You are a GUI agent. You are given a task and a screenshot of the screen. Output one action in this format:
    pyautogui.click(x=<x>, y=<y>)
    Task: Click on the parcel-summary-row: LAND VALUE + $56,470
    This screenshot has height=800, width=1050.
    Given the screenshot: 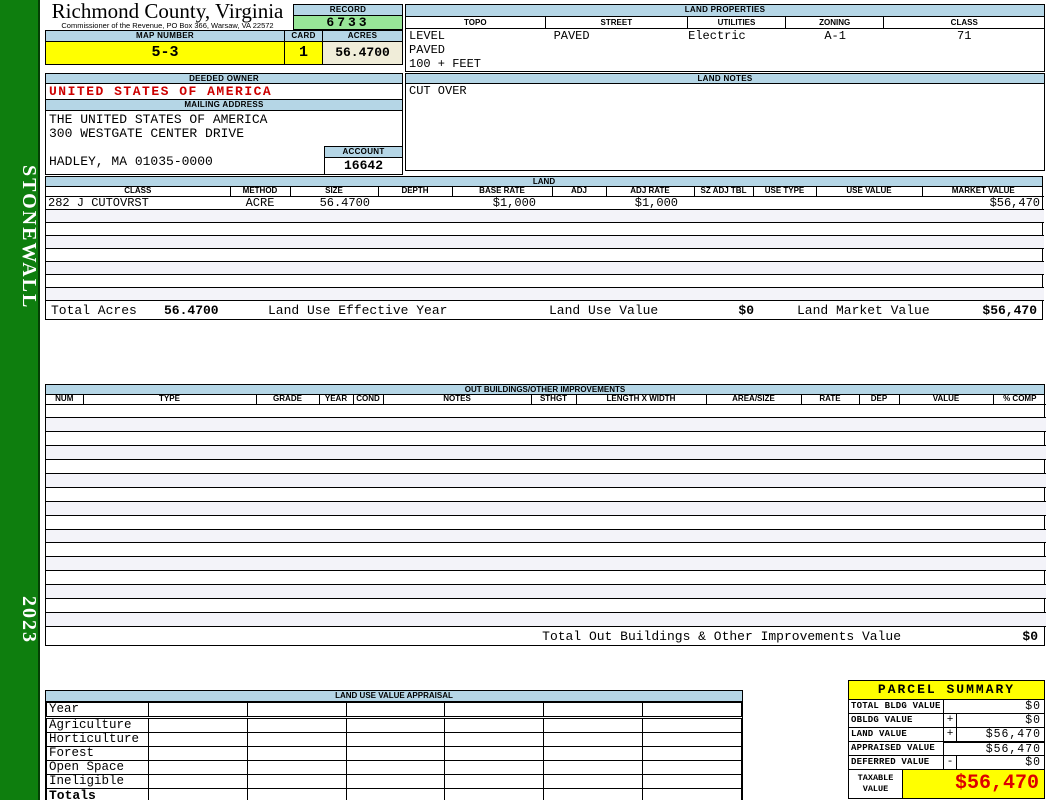 What is the action you would take?
    pyautogui.click(x=946, y=735)
    